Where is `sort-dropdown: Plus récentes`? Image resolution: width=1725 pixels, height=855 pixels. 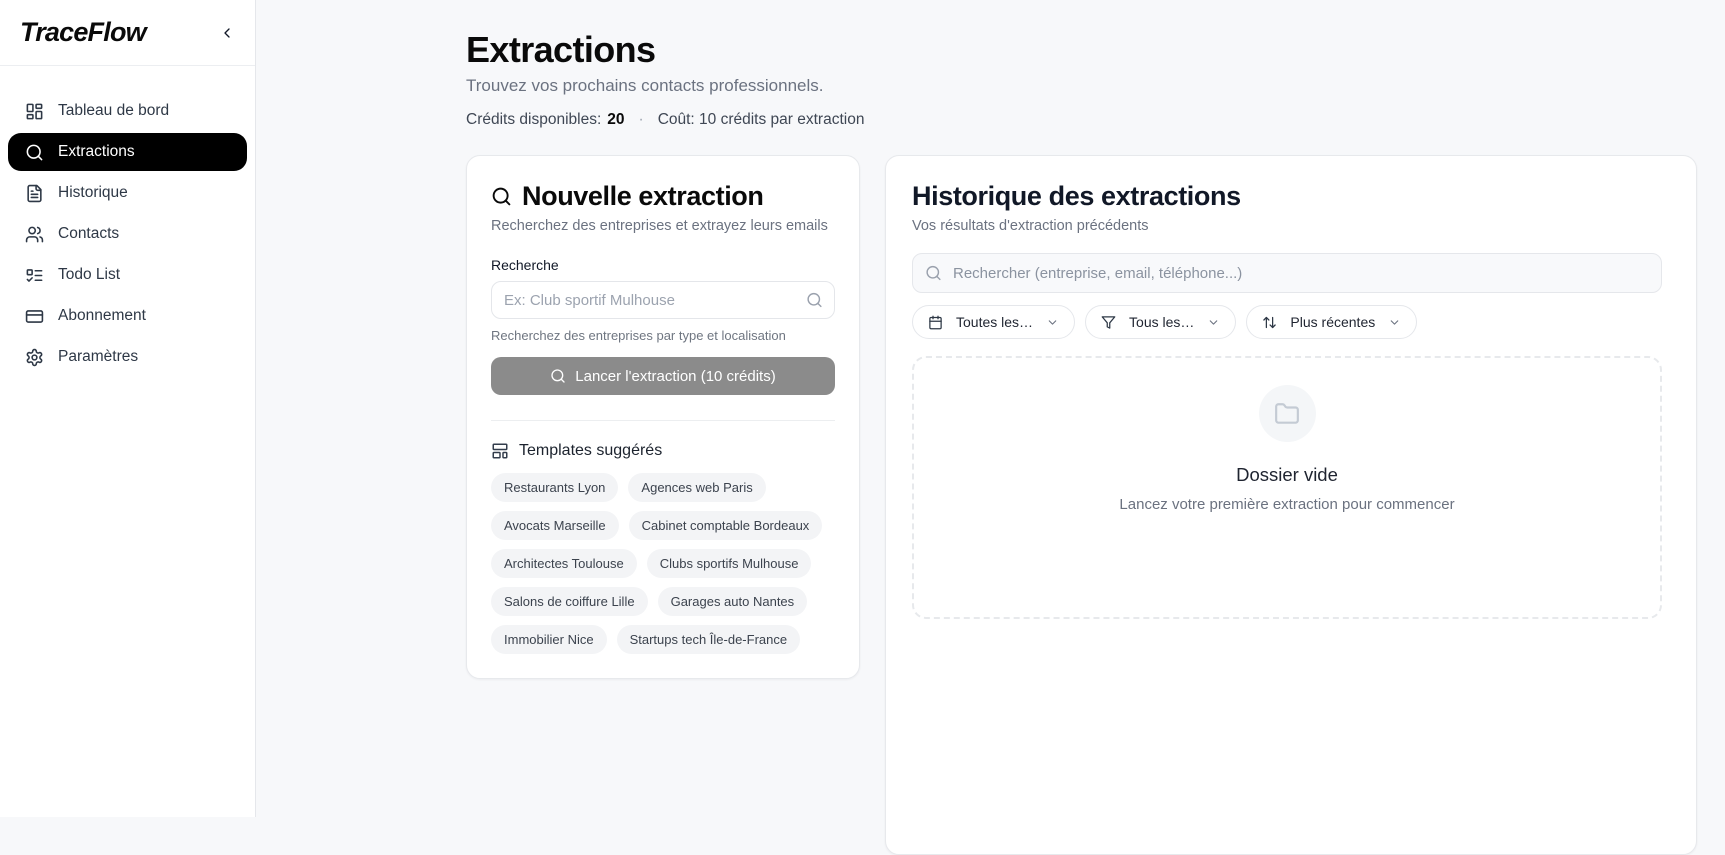 sort-dropdown: Plus récentes is located at coordinates (1332, 322).